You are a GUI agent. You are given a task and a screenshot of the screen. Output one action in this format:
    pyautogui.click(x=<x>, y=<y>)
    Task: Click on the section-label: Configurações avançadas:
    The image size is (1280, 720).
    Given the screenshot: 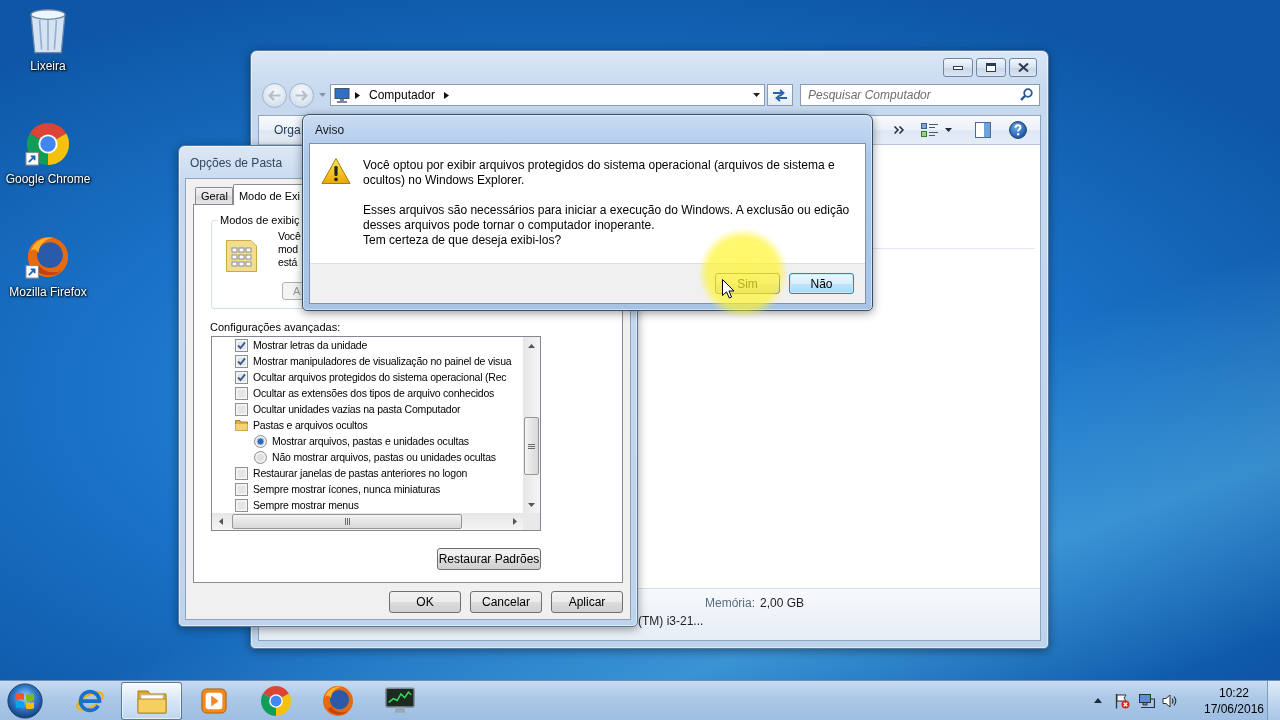 What is the action you would take?
    pyautogui.click(x=276, y=327)
    